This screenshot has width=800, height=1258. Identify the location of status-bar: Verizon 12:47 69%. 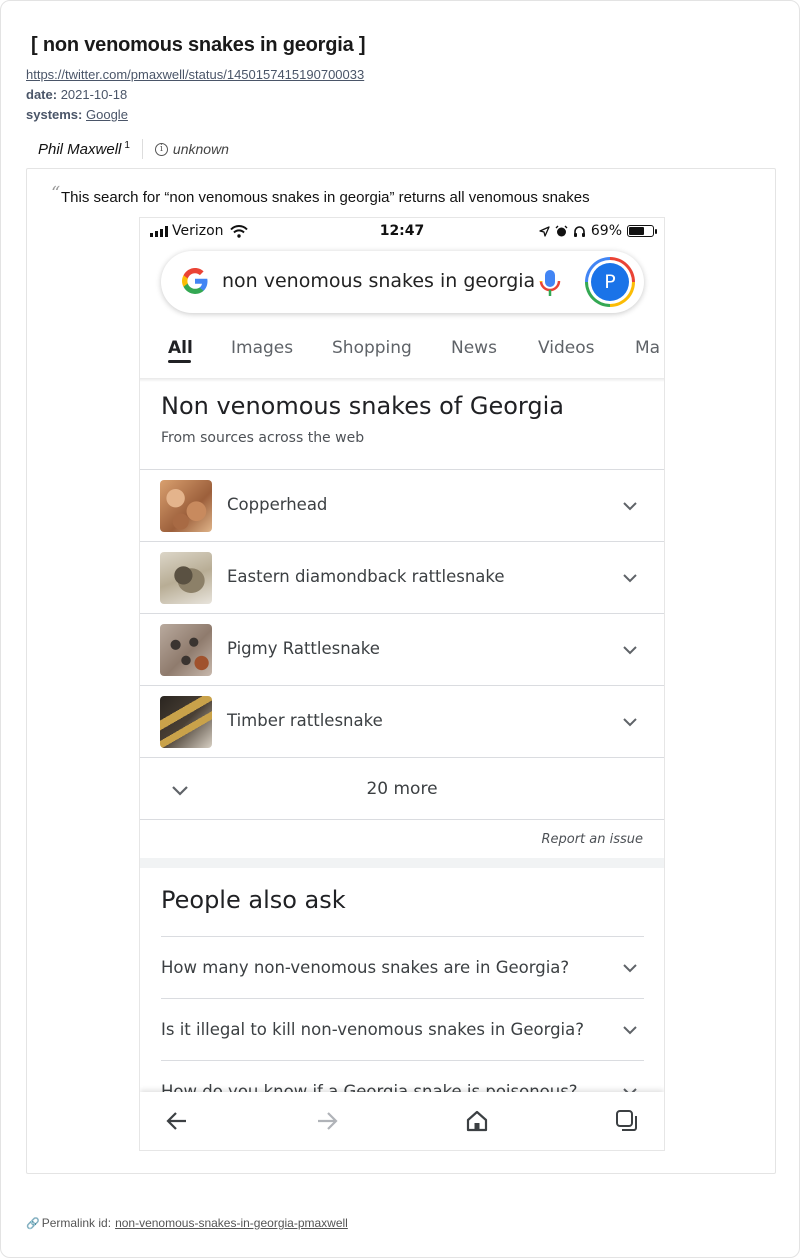
(402, 232).